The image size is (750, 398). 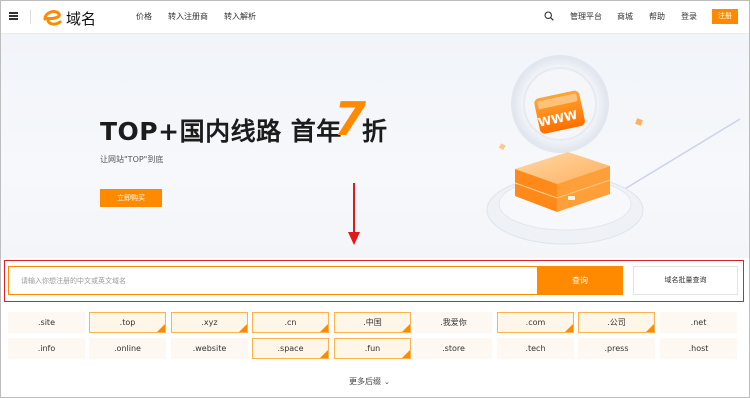 I want to click on suffix-label: .cn, so click(x=290, y=322).